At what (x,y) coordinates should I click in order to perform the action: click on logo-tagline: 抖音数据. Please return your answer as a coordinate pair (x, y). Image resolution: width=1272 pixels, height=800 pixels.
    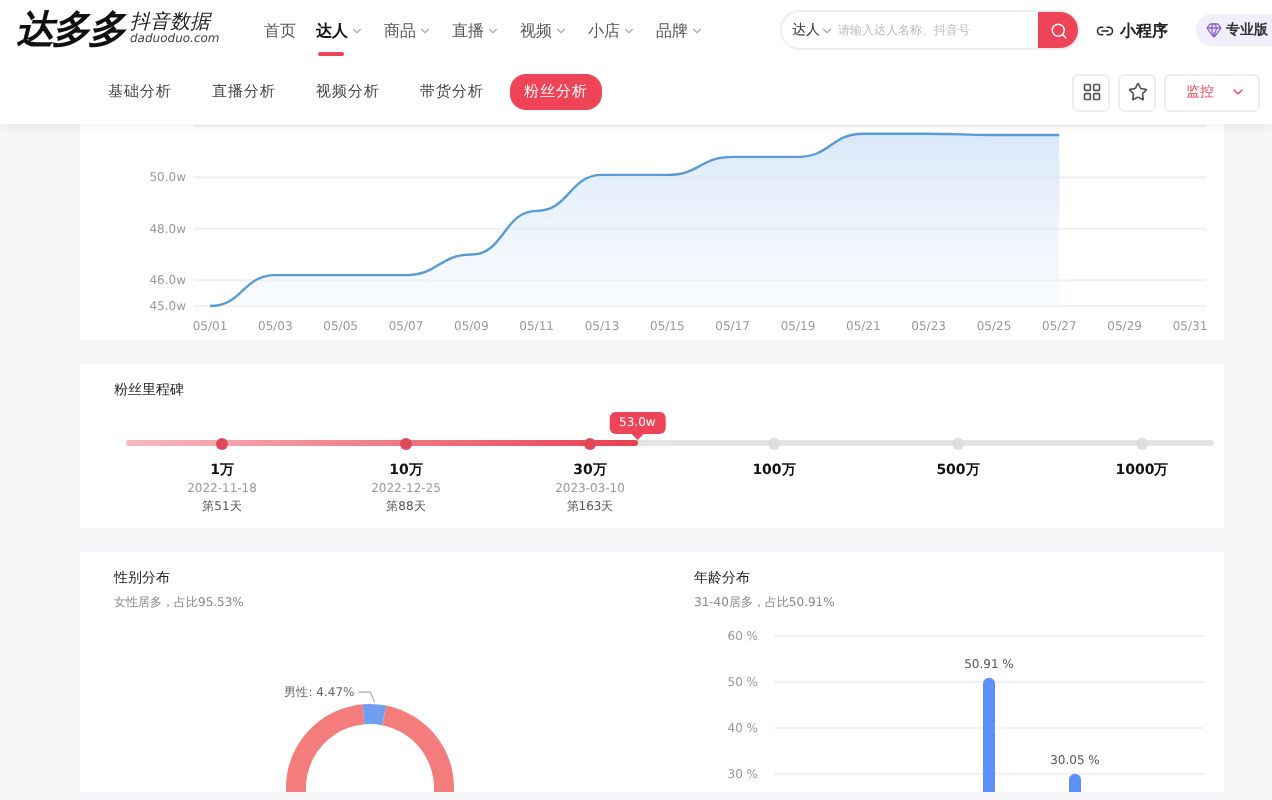
    Looking at the image, I should click on (171, 24).